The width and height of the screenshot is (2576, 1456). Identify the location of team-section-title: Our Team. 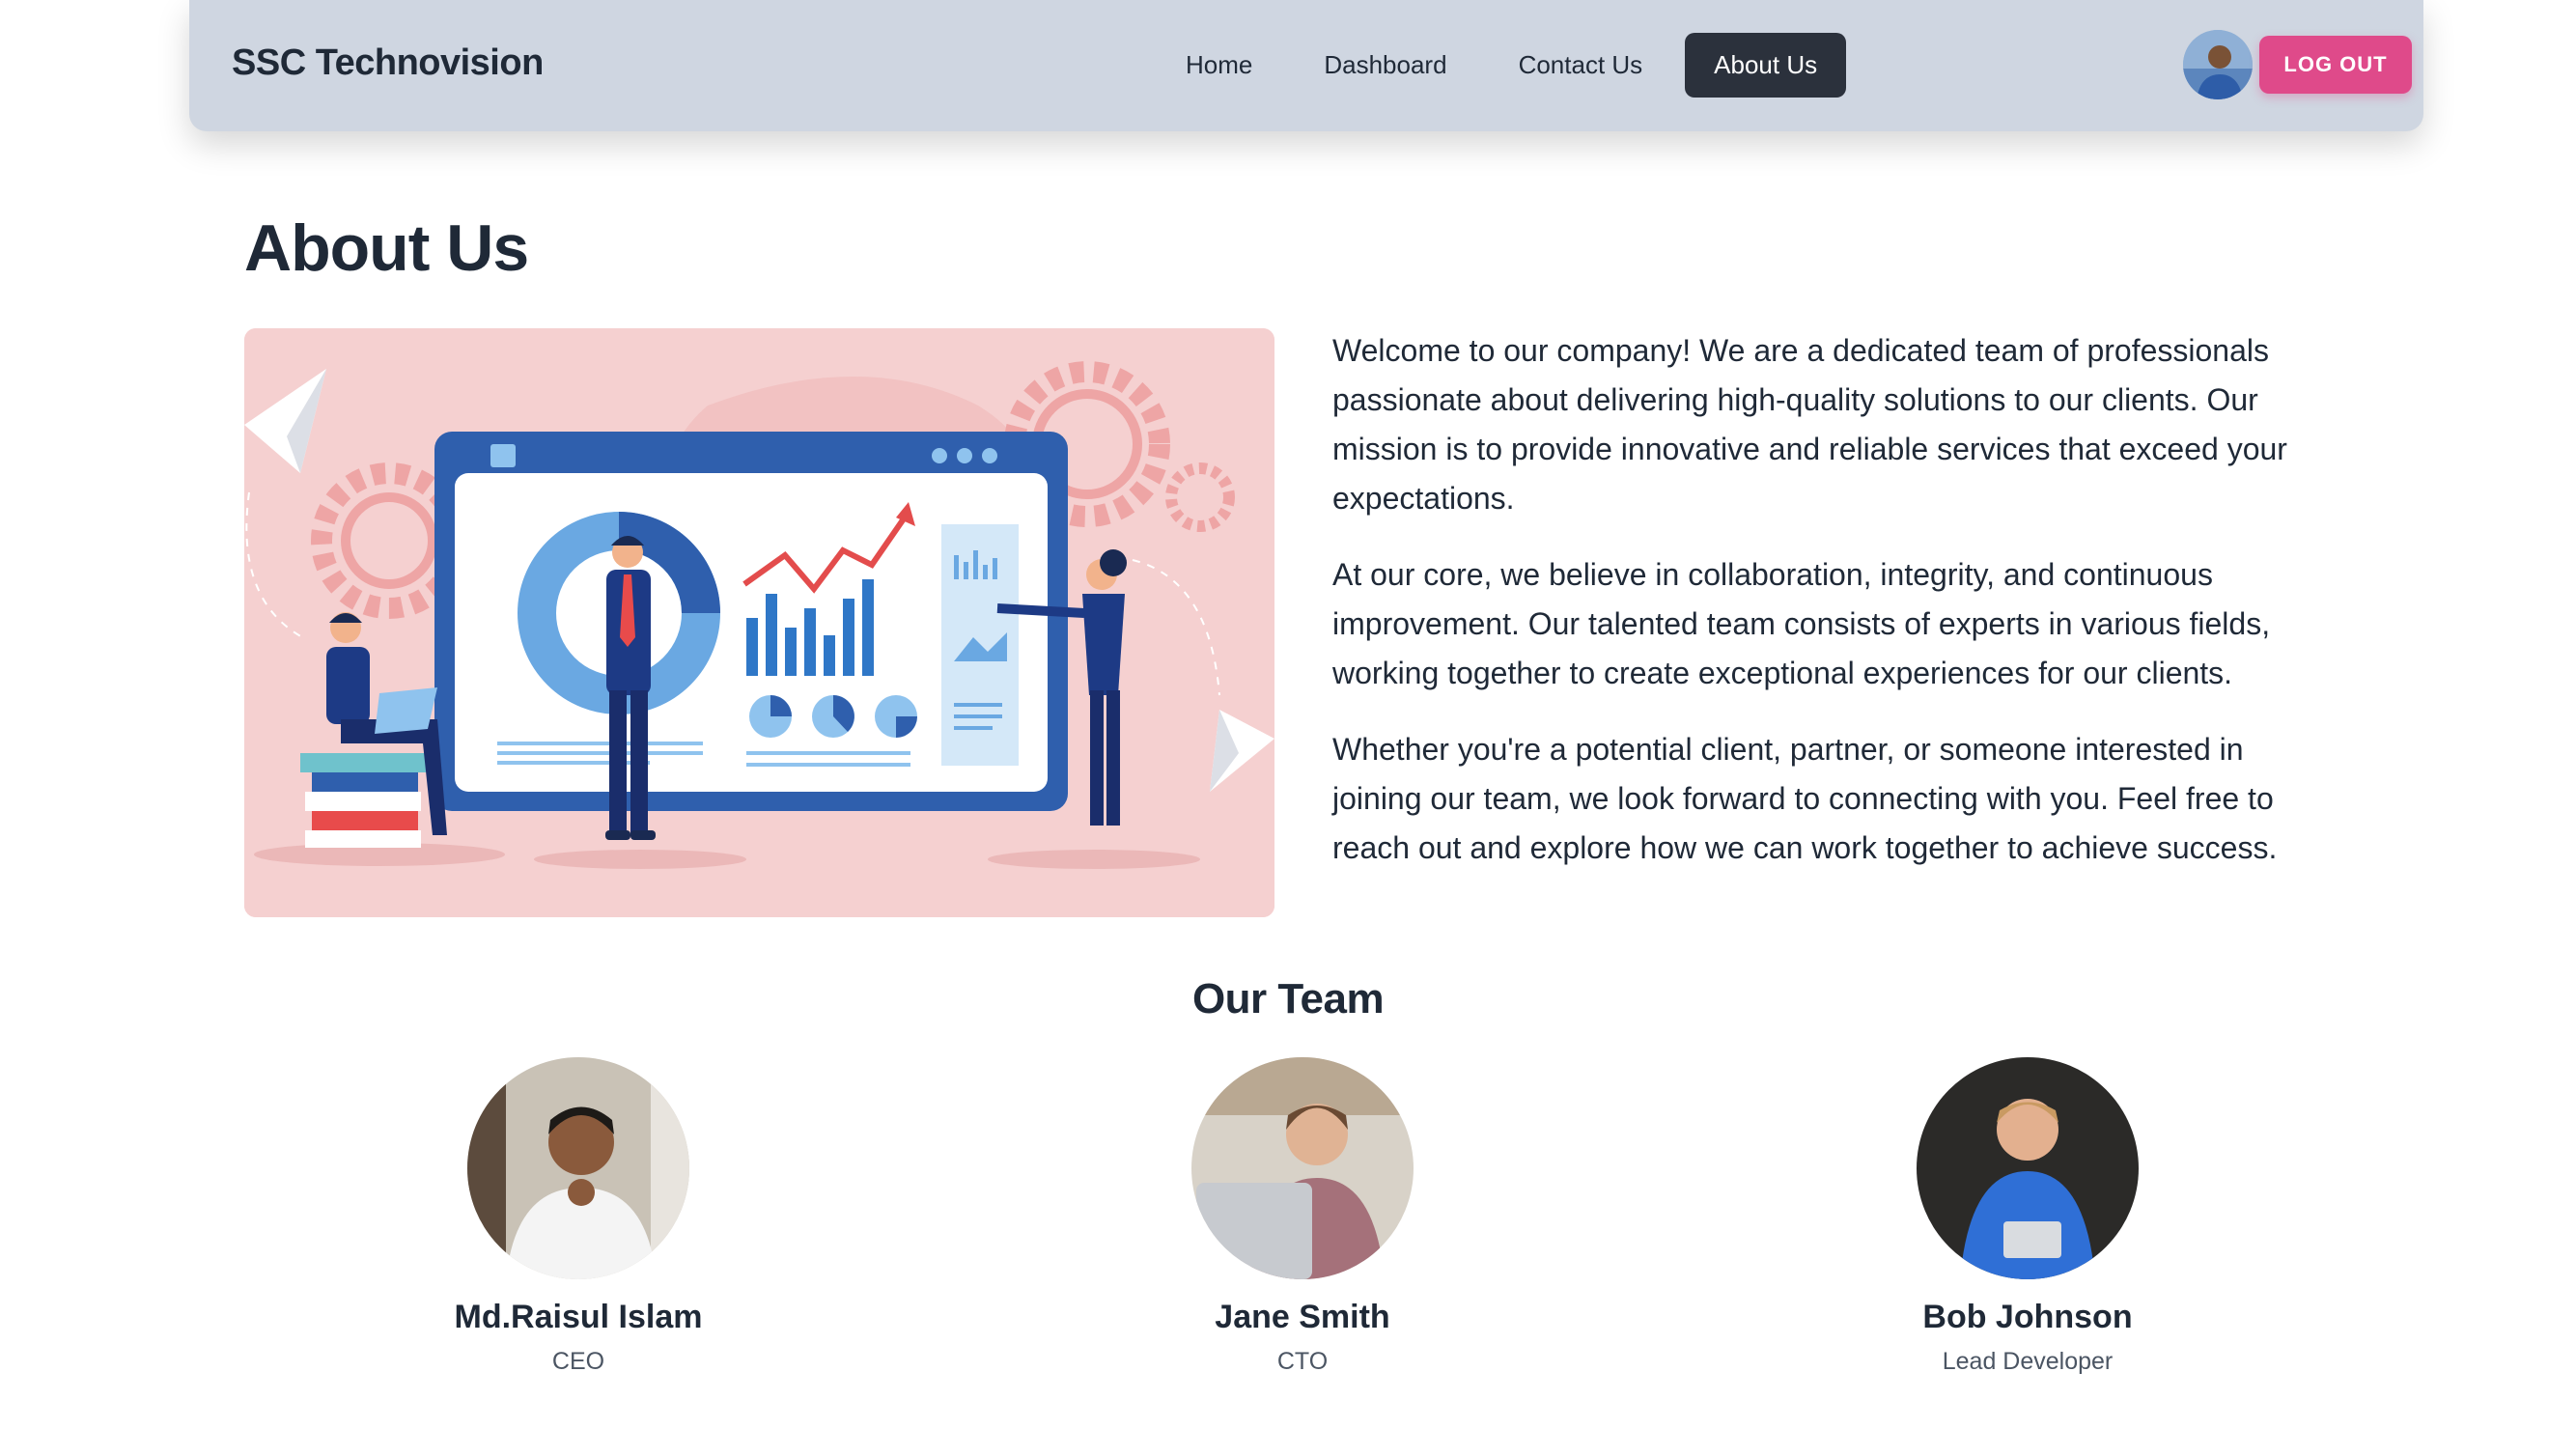
(1288, 999).